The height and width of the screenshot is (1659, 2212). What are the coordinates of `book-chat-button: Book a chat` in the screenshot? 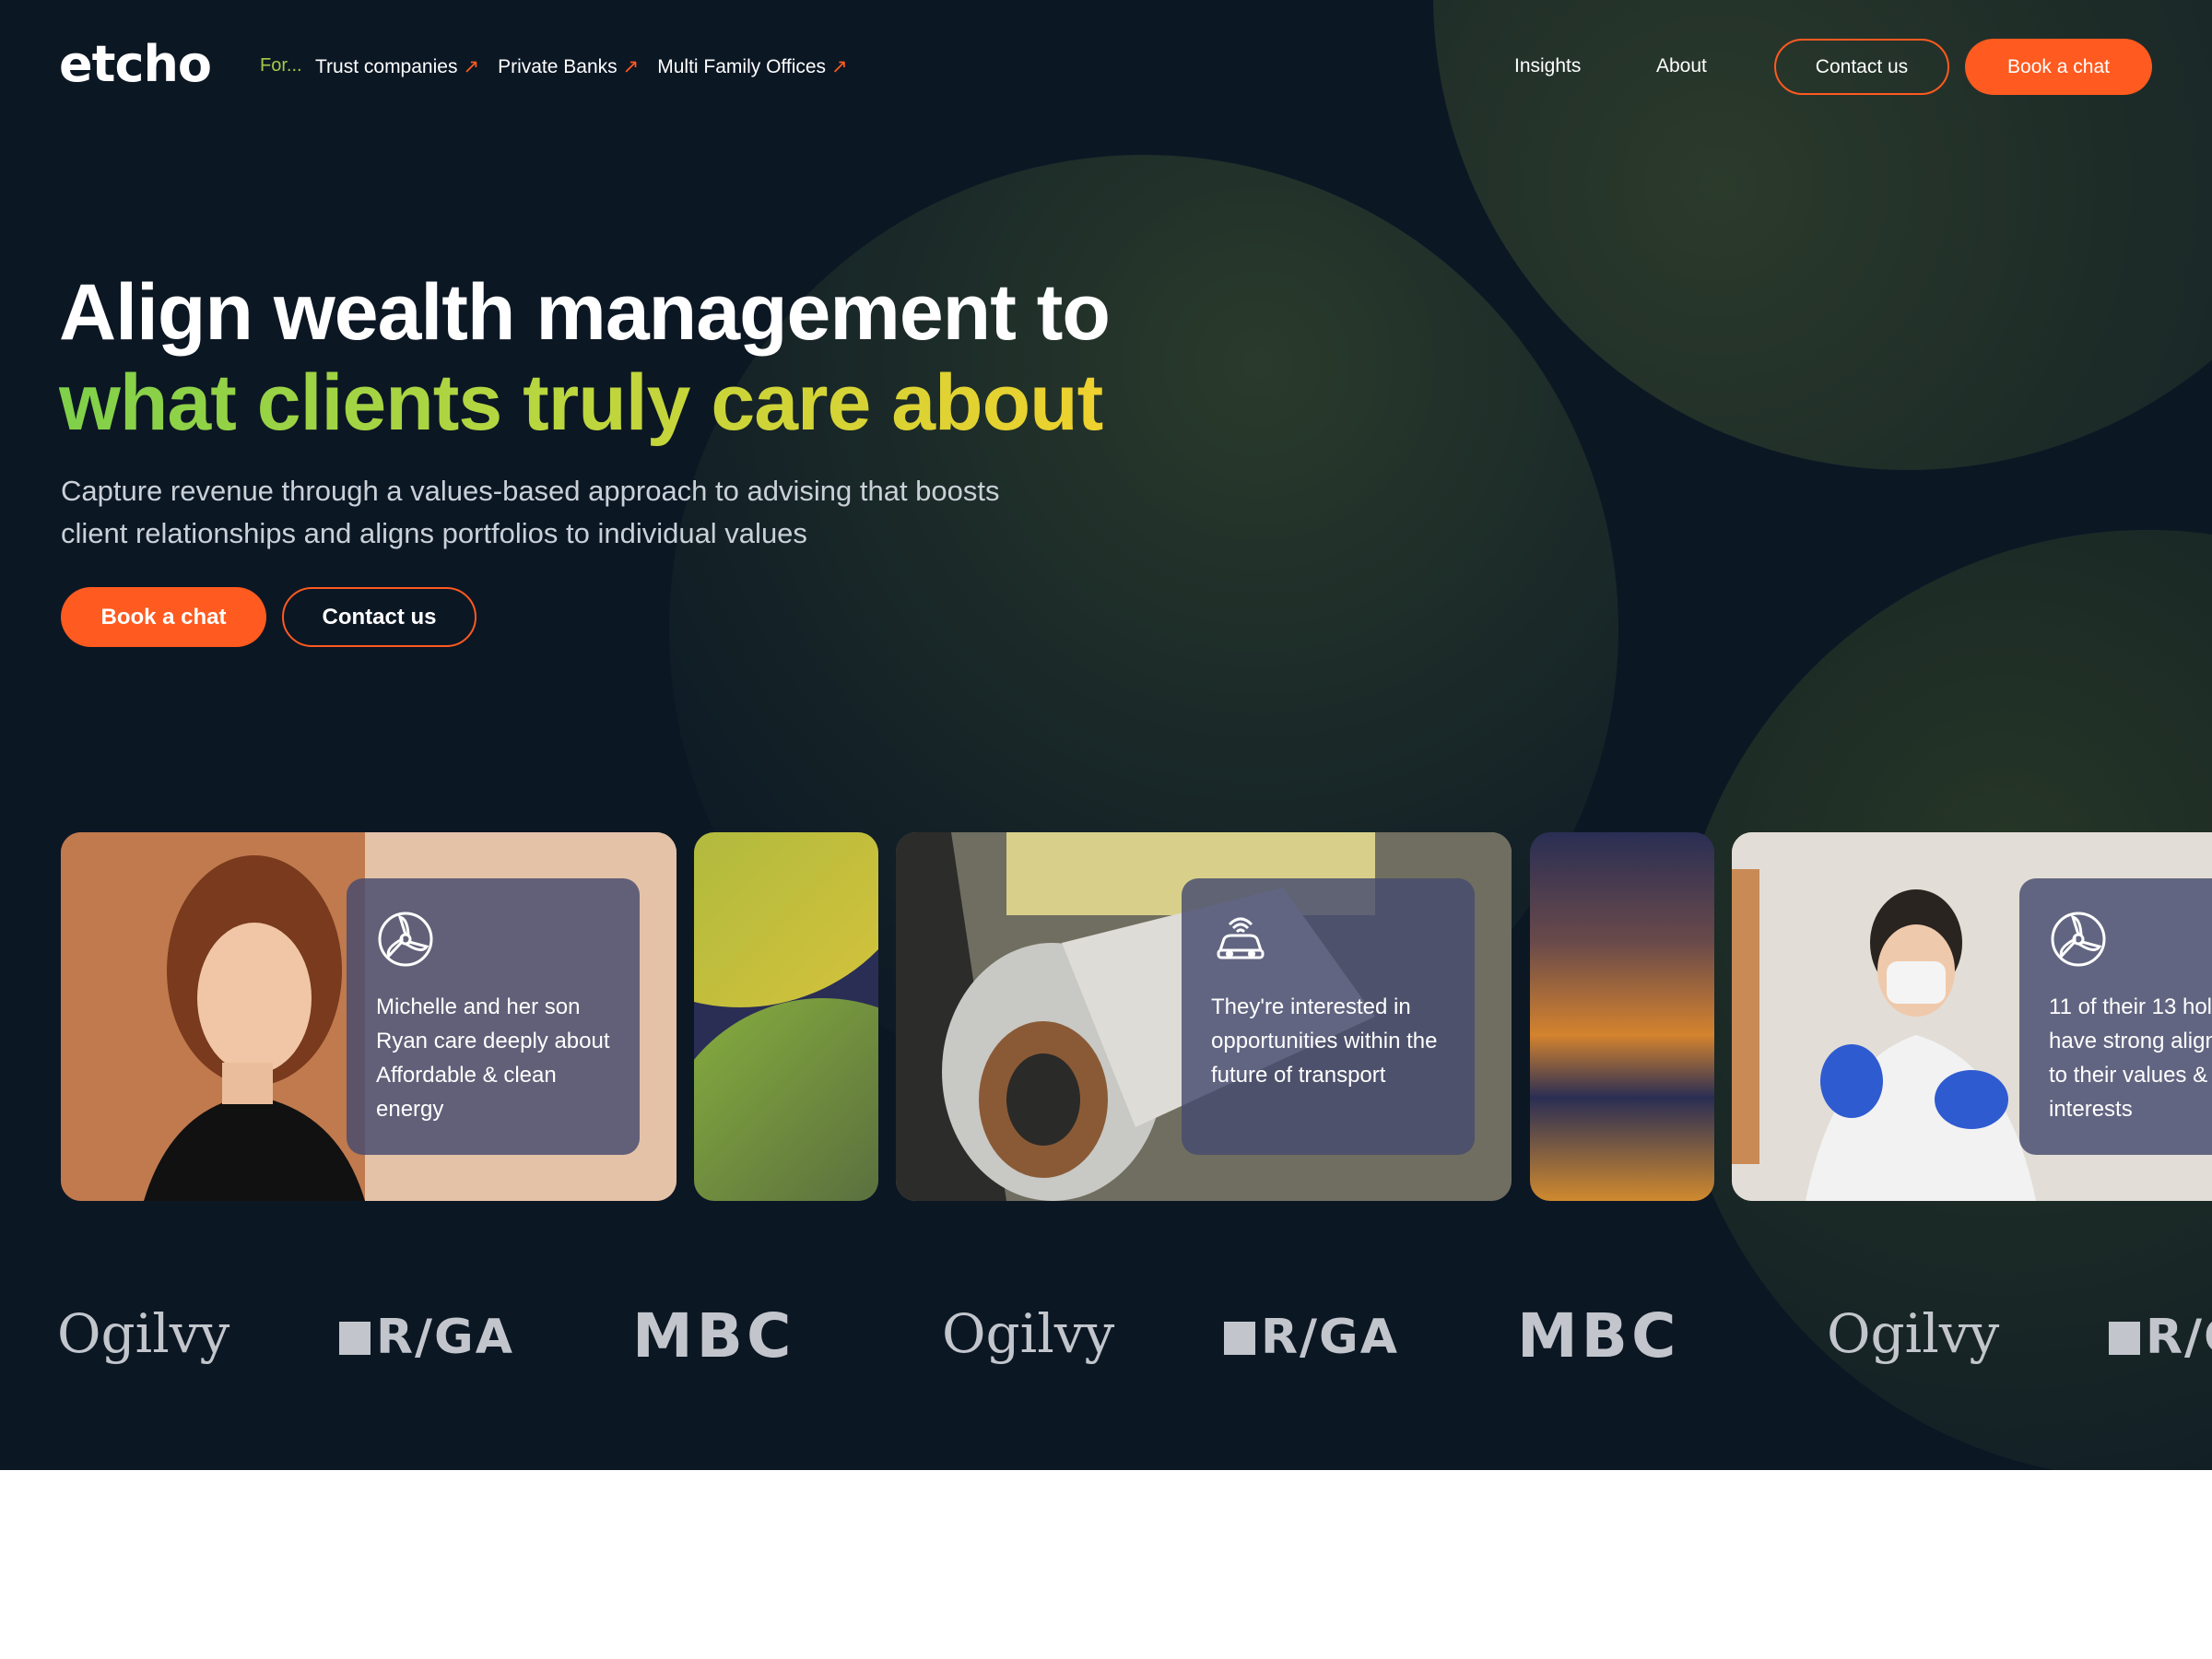 It's located at (163, 617).